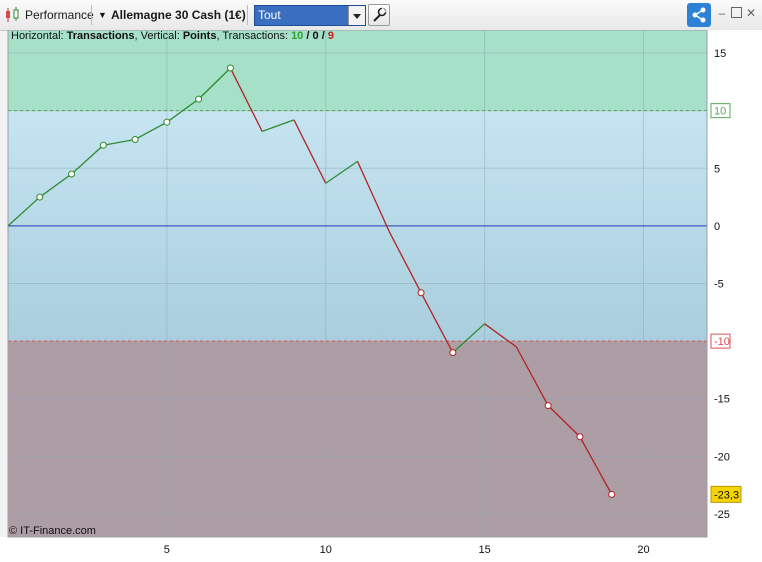 This screenshot has height=562, width=762. What do you see at coordinates (59, 15) in the screenshot?
I see `indicator-label: Performance` at bounding box center [59, 15].